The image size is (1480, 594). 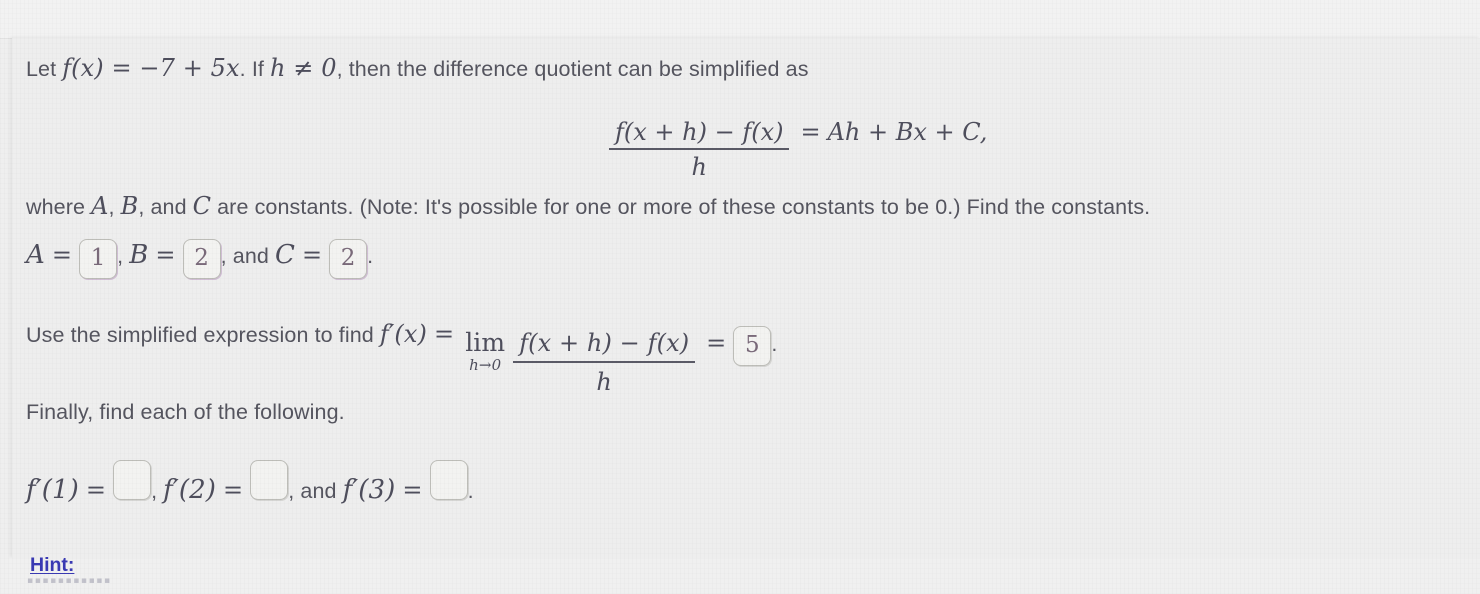 I want to click on derivative-symbol: f′(x), so click(x=403, y=334).